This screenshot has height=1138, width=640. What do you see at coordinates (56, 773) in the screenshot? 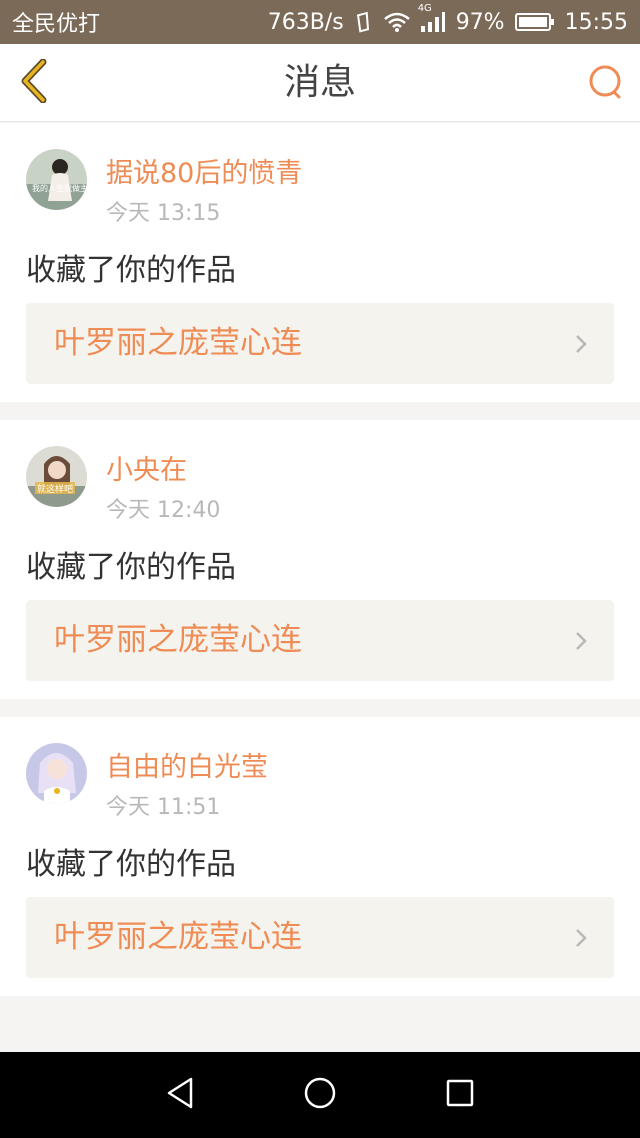
I see `avatar` at bounding box center [56, 773].